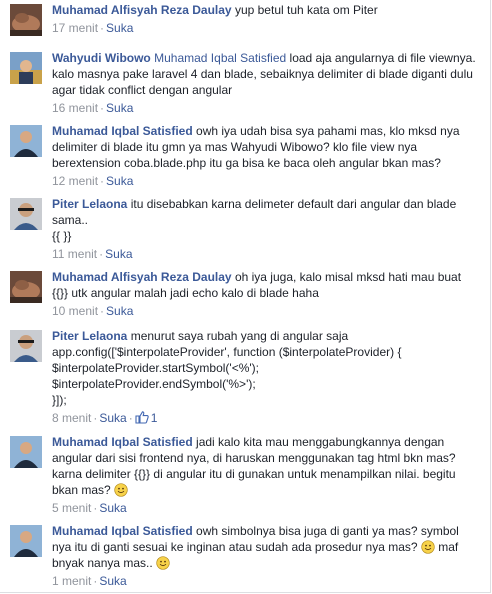 This screenshot has height=594, width=492. Describe the element at coordinates (71, 418) in the screenshot. I see `comment-time: 8 menit` at that location.